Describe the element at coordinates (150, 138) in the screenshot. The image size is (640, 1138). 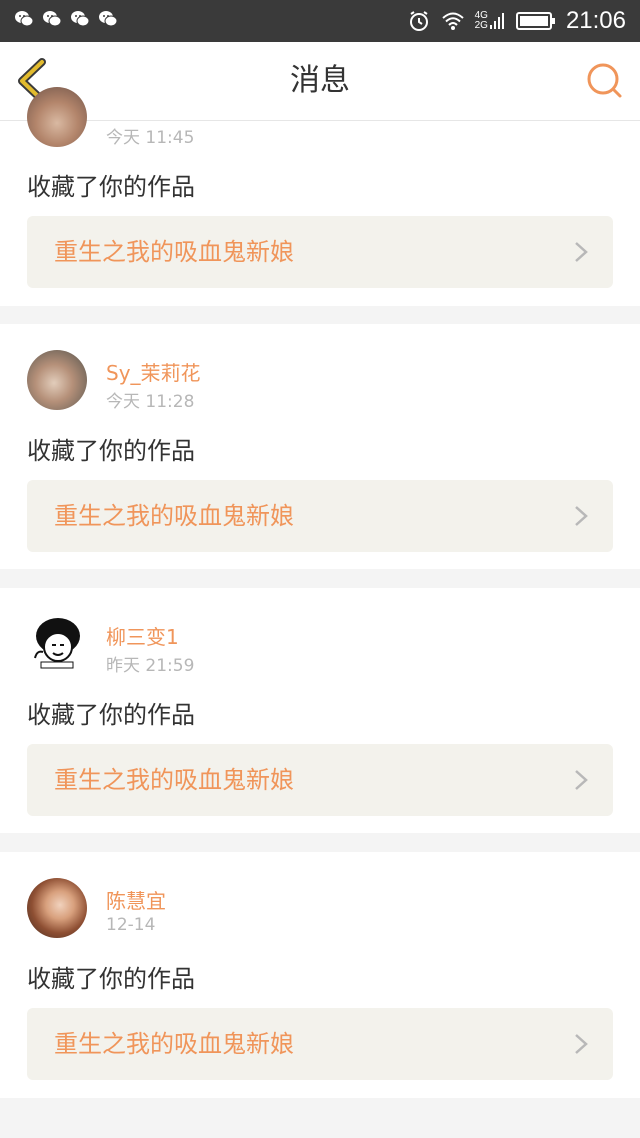
I see `message-time: 今天 11:45` at that location.